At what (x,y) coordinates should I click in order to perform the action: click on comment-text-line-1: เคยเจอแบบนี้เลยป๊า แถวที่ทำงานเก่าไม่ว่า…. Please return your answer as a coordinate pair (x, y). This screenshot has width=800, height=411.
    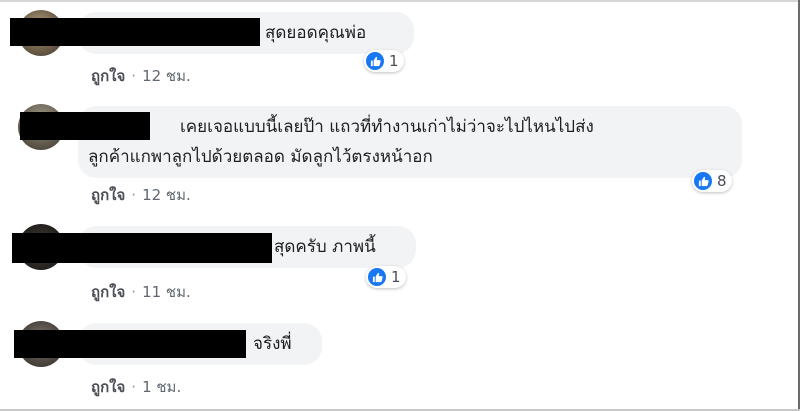
    Looking at the image, I should click on (387, 127).